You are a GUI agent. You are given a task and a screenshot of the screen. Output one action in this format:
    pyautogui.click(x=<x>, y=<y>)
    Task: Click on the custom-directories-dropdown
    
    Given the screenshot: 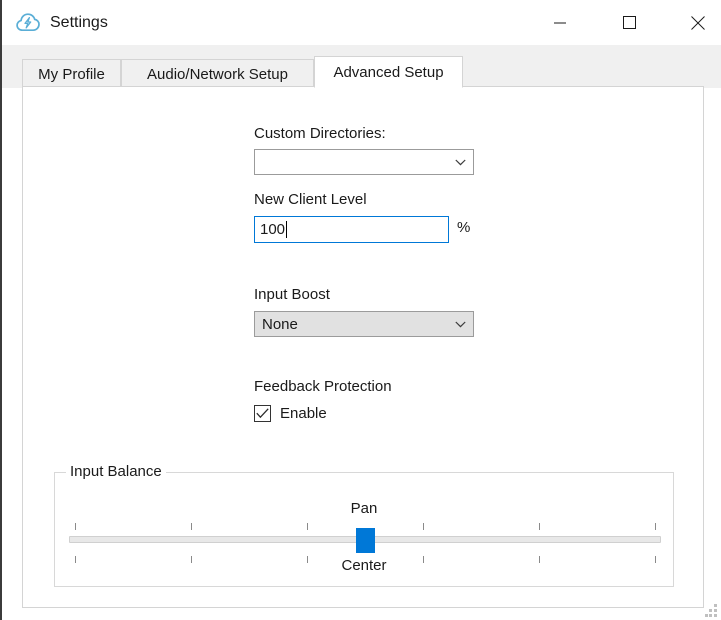 What is the action you would take?
    pyautogui.click(x=364, y=162)
    